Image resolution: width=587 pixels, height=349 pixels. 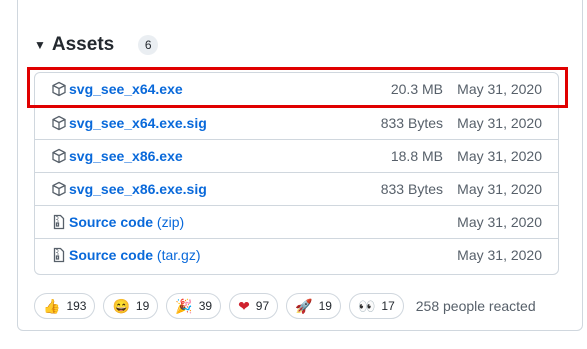 I want to click on asset-size: 18.8 MB, so click(x=416, y=156).